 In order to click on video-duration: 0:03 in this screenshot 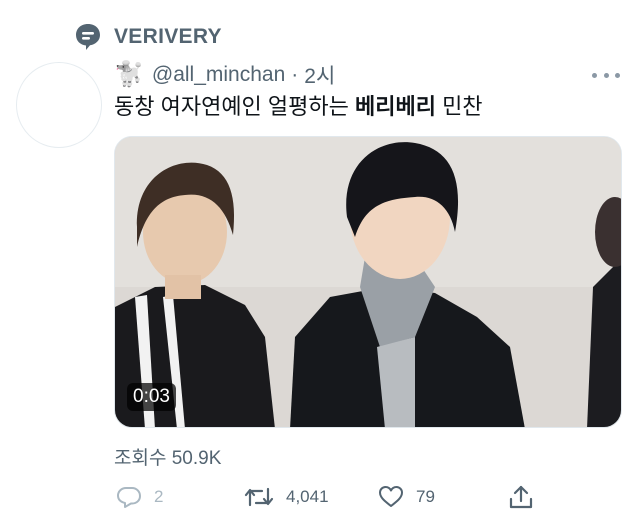, I will do `click(151, 397)`.